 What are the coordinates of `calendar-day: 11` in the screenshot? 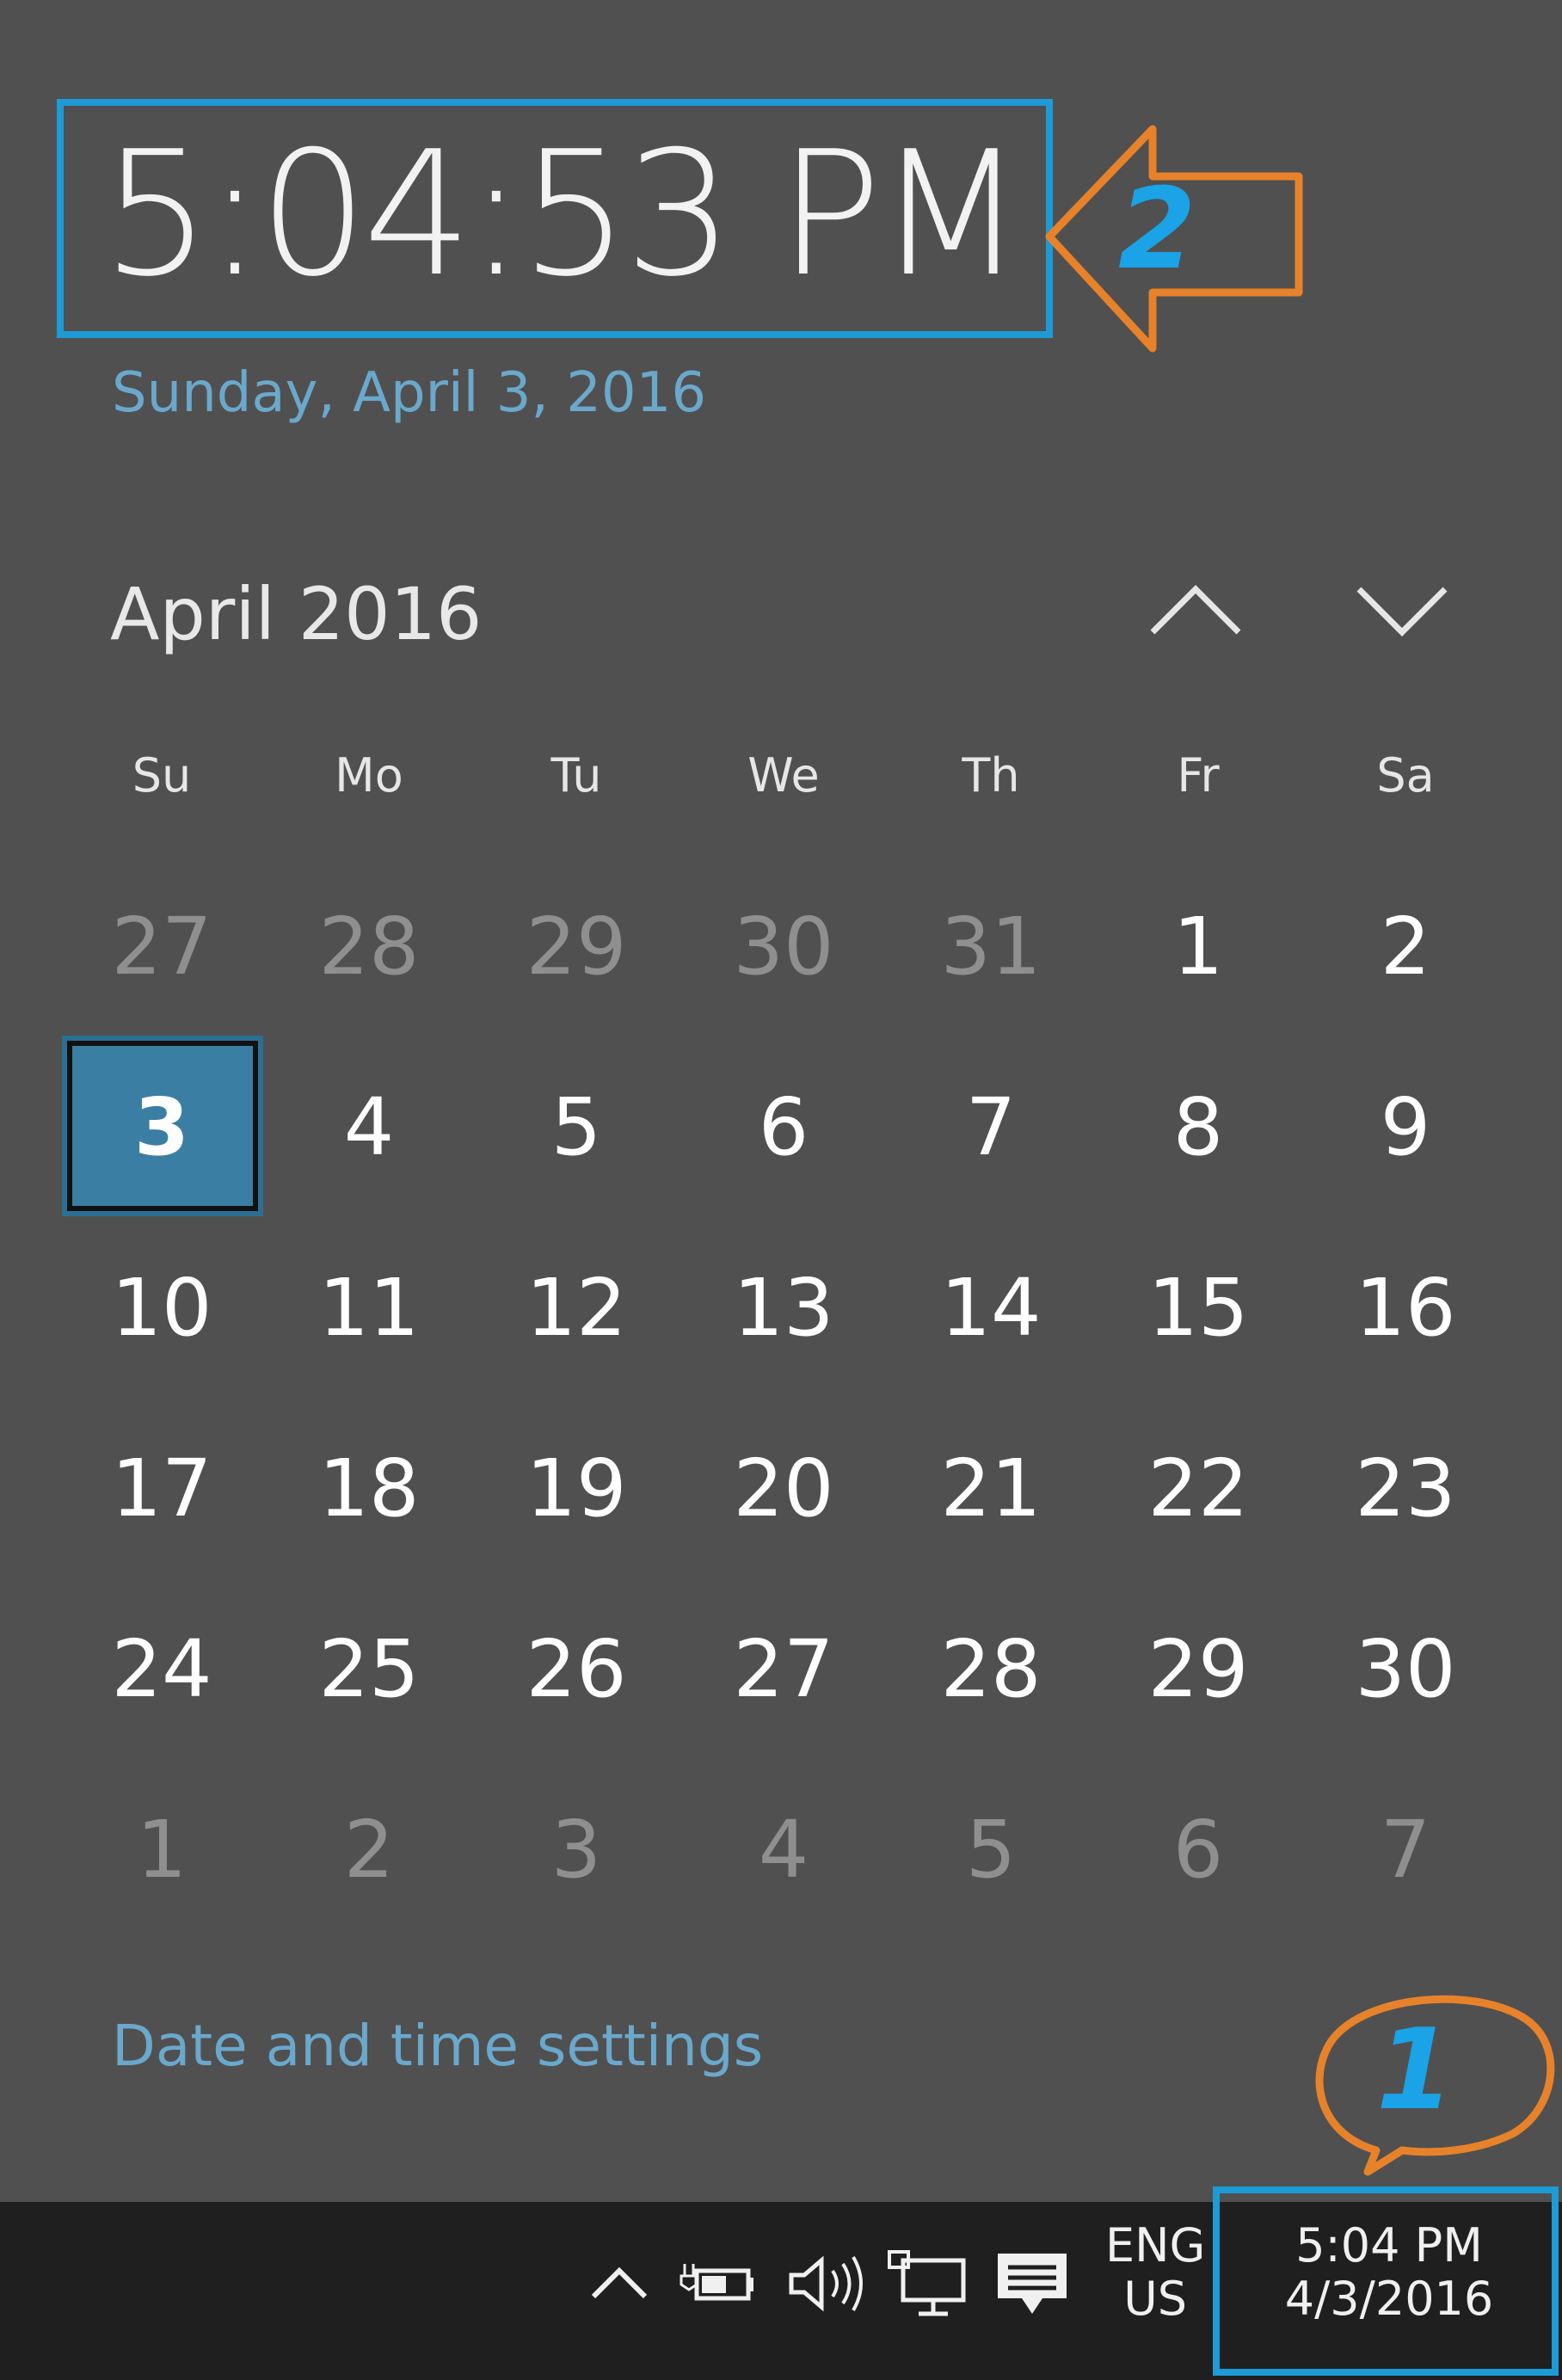 It's located at (369, 1308).